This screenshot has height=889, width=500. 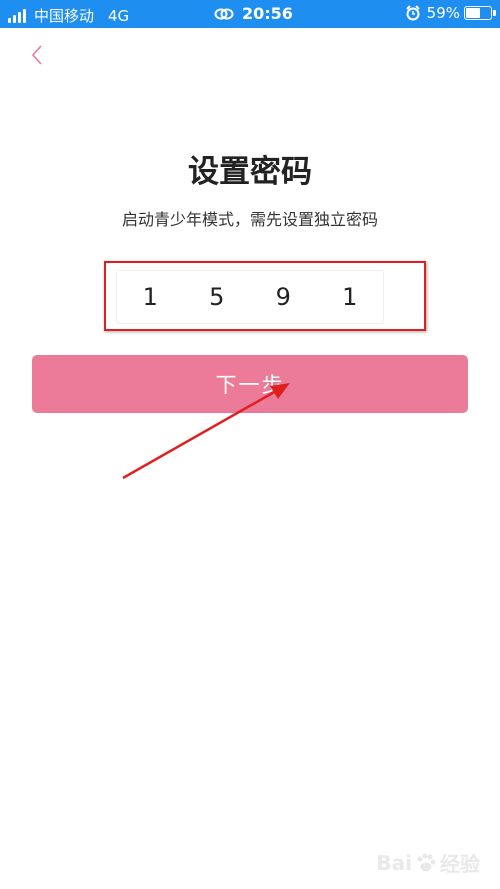 What do you see at coordinates (283, 297) in the screenshot?
I see `code-digit-3: 9` at bounding box center [283, 297].